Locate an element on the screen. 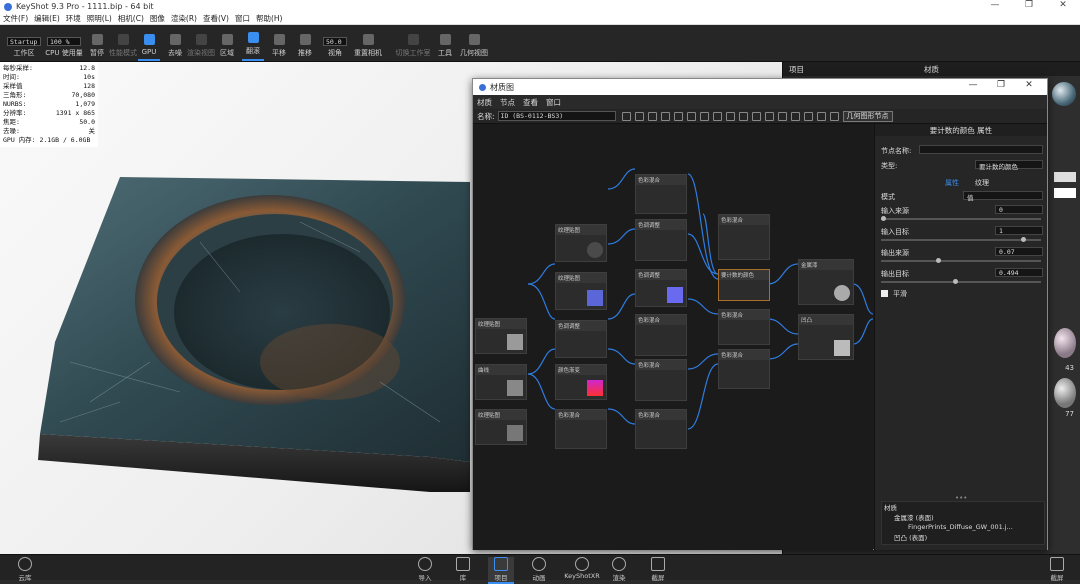 The image size is (1080, 584). menu-lighting: 照明(L) is located at coordinates (99, 18).